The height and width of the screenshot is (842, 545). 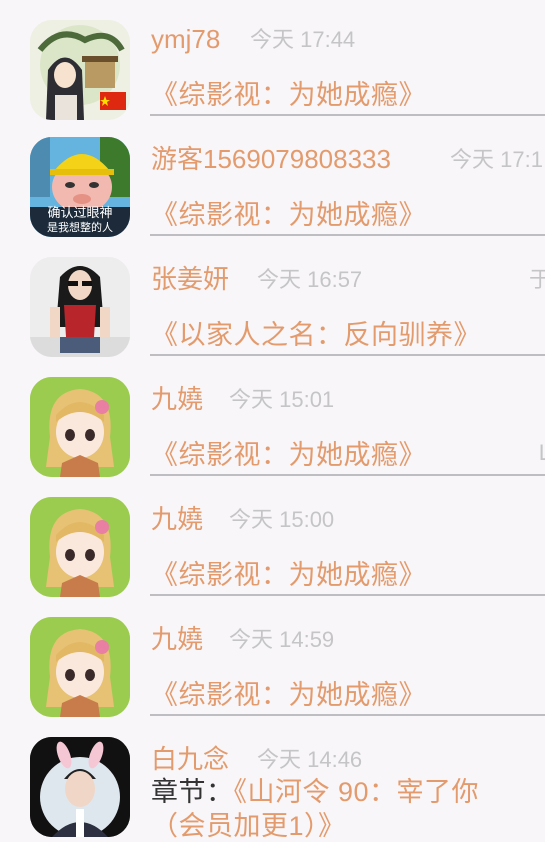 I want to click on timestamp: 今天 16:57, so click(x=310, y=279).